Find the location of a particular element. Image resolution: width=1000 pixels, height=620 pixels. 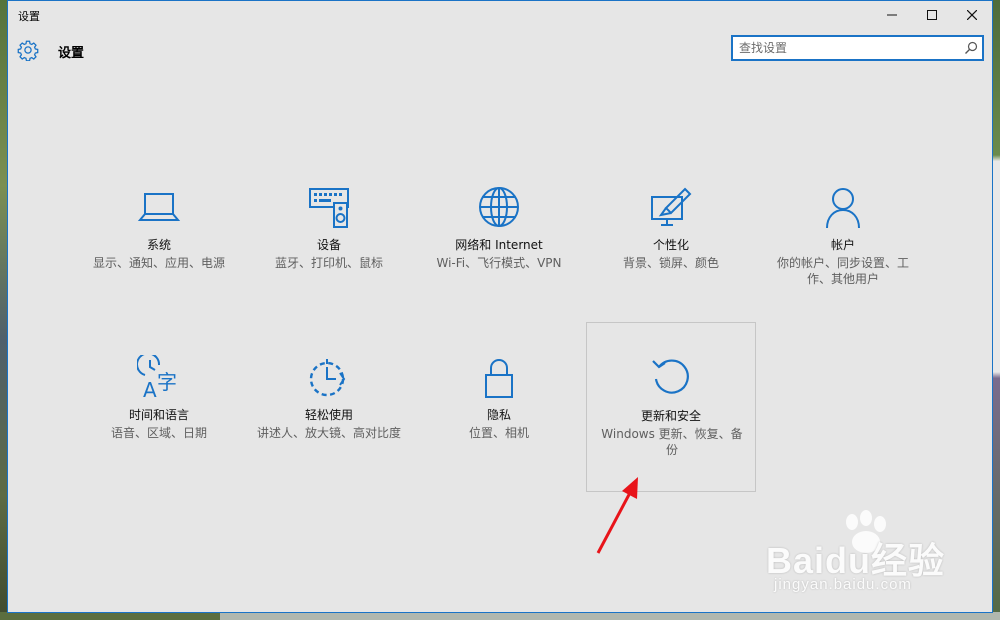

tile-system: 系统 显示、通知、应用、电源 is located at coordinates (159, 260).